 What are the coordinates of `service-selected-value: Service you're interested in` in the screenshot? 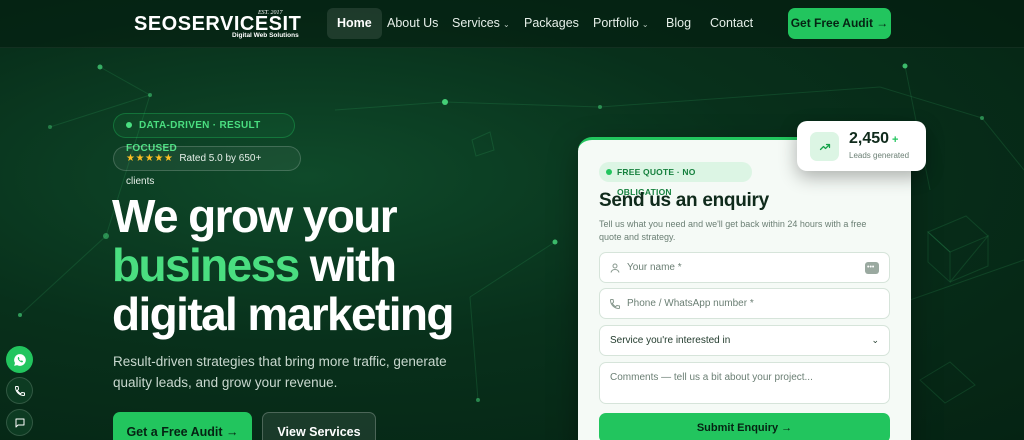 It's located at (670, 340).